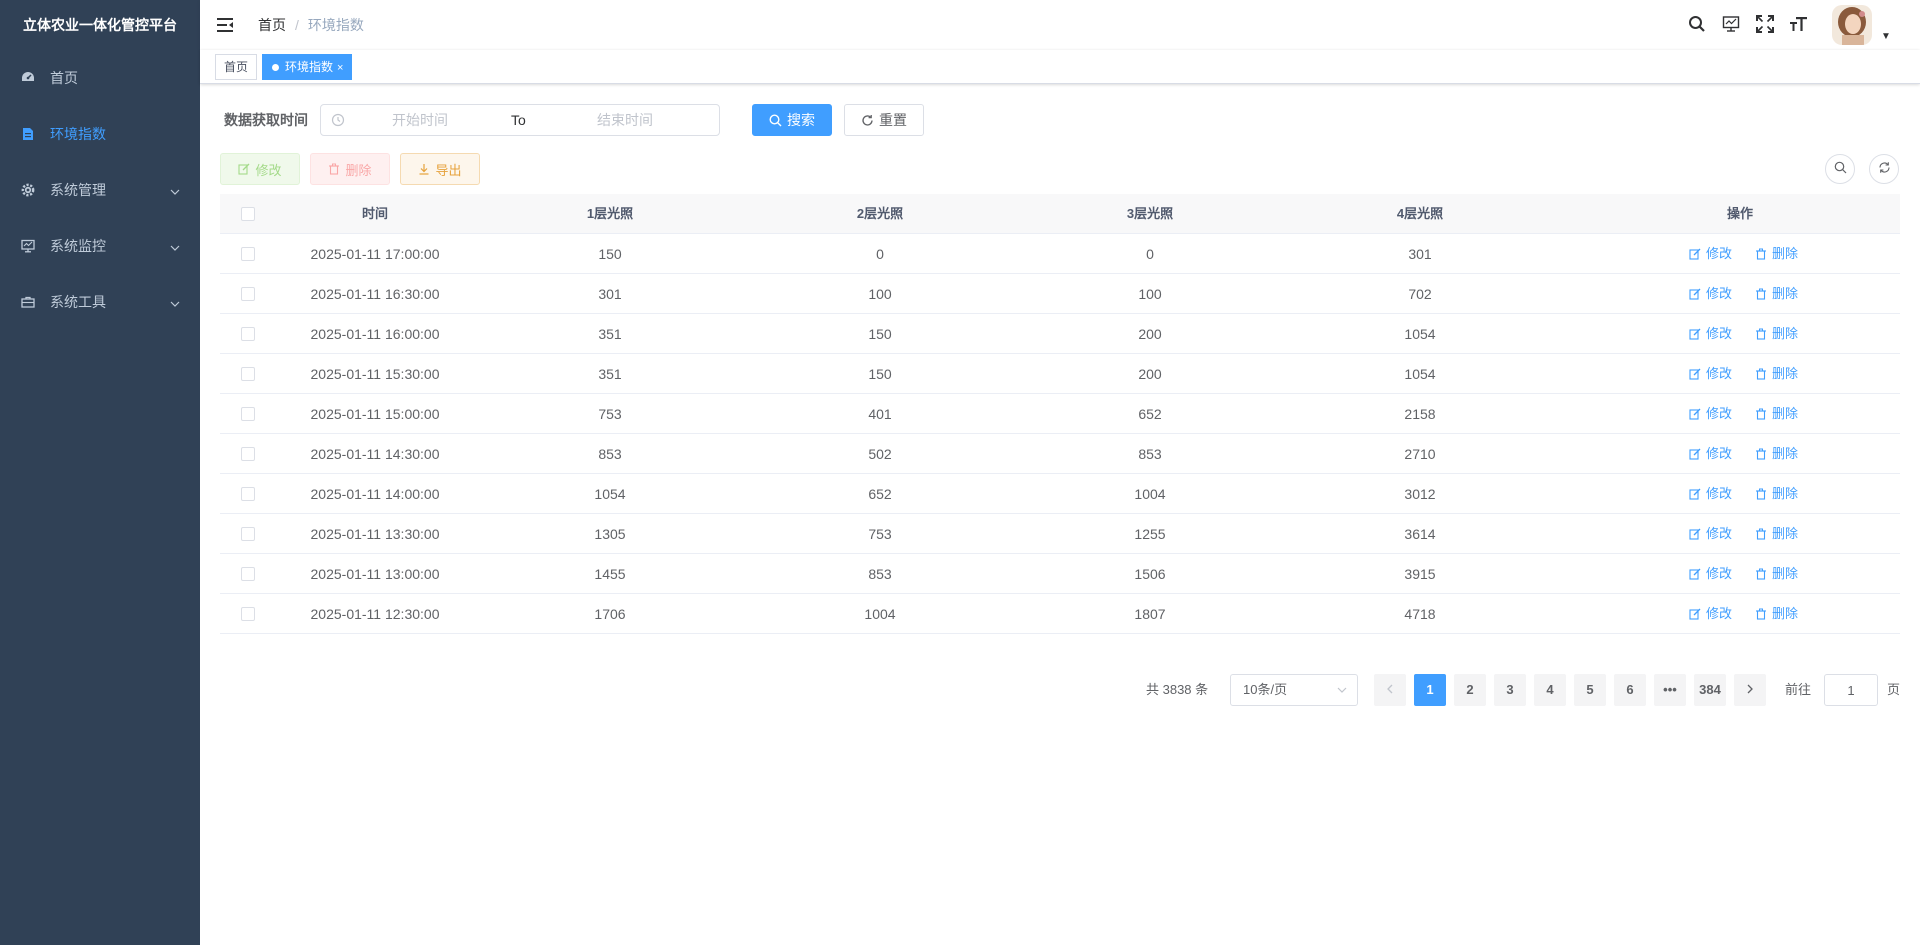  Describe the element at coordinates (1430, 690) in the screenshot. I see `page-button: 1` at that location.